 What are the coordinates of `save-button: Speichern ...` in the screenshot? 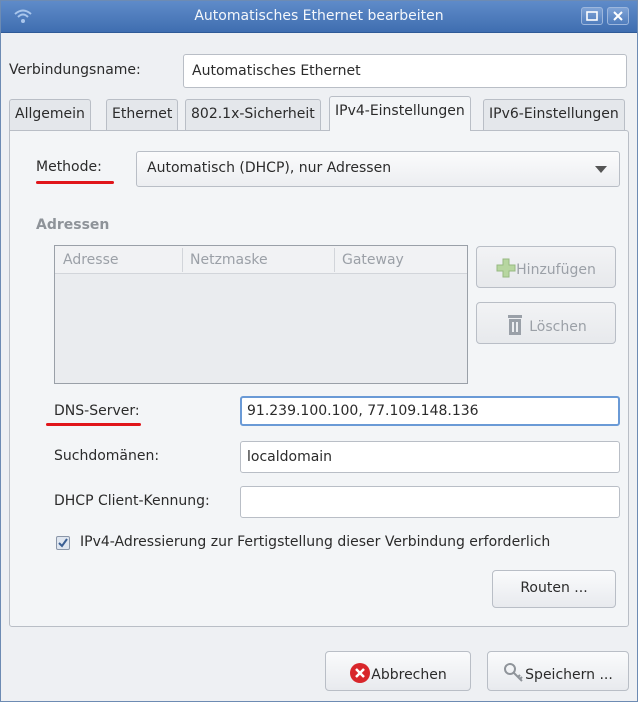 It's located at (558, 671).